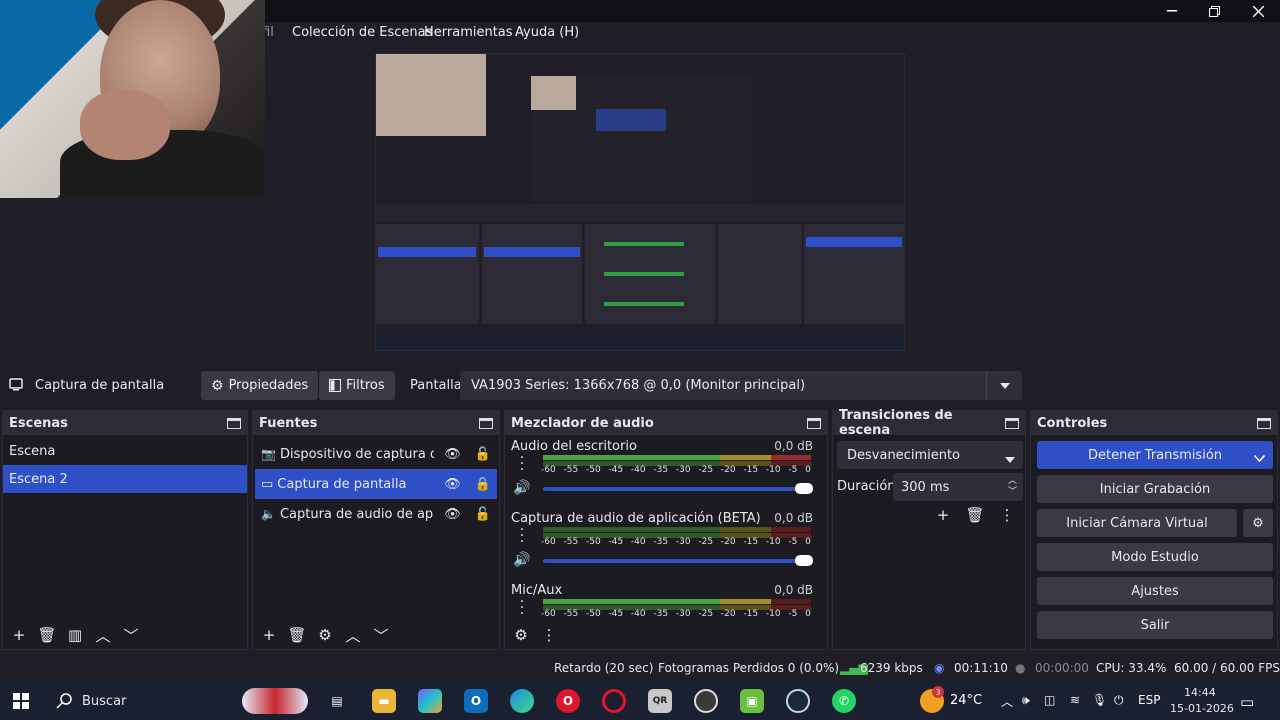 The width and height of the screenshot is (1280, 720). What do you see at coordinates (677, 529) in the screenshot?
I see `level-meter` at bounding box center [677, 529].